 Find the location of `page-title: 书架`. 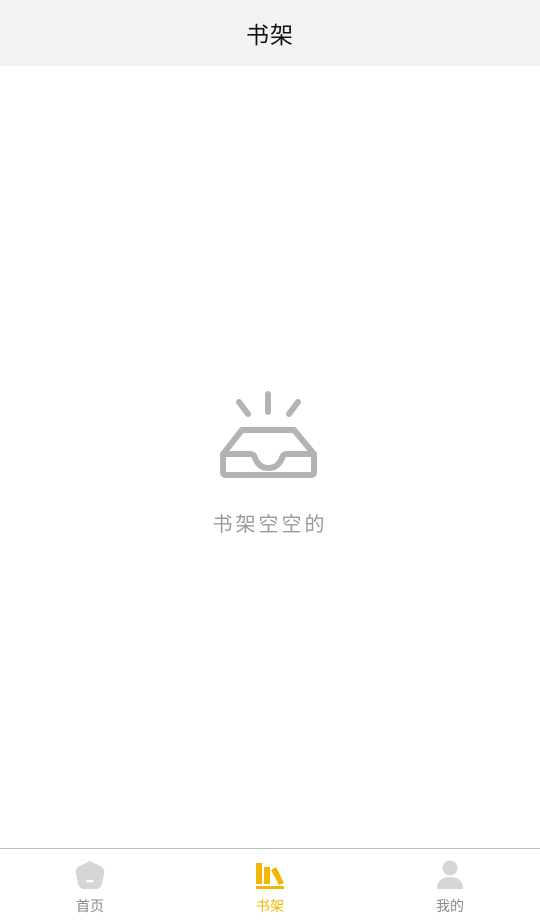

page-title: 书架 is located at coordinates (270, 36).